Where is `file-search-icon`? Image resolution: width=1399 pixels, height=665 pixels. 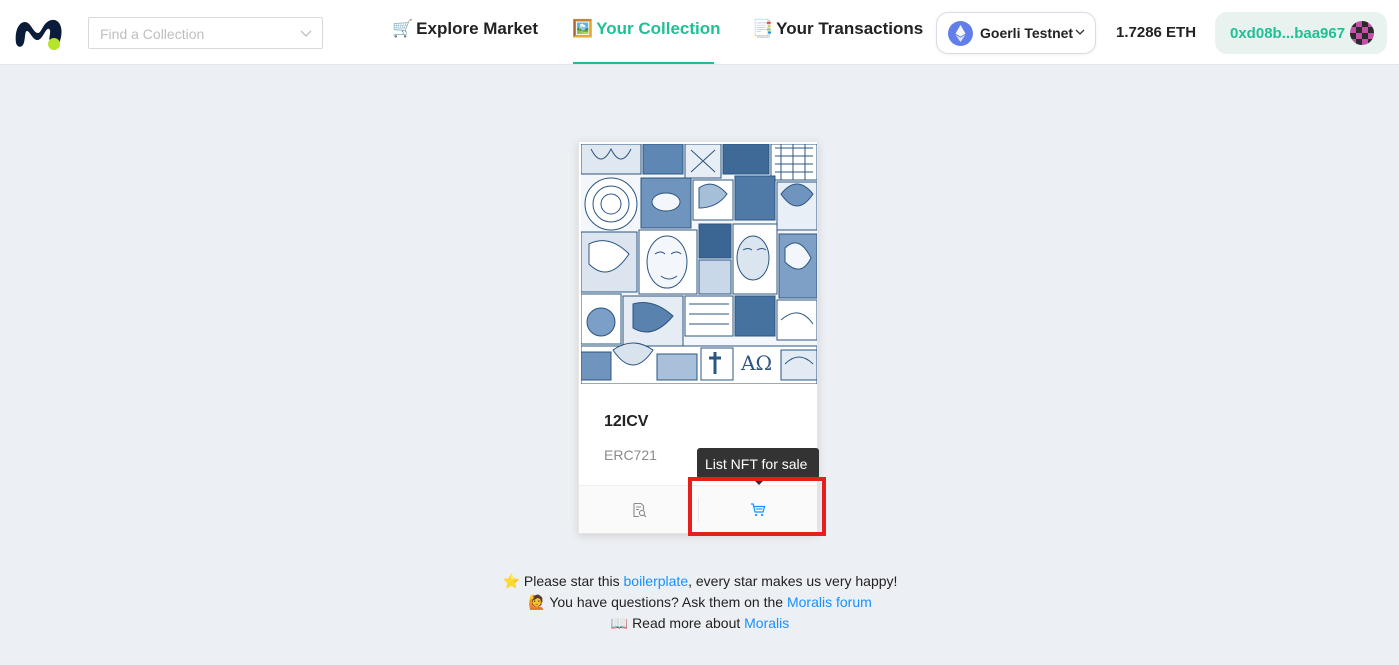 file-search-icon is located at coordinates (640, 510).